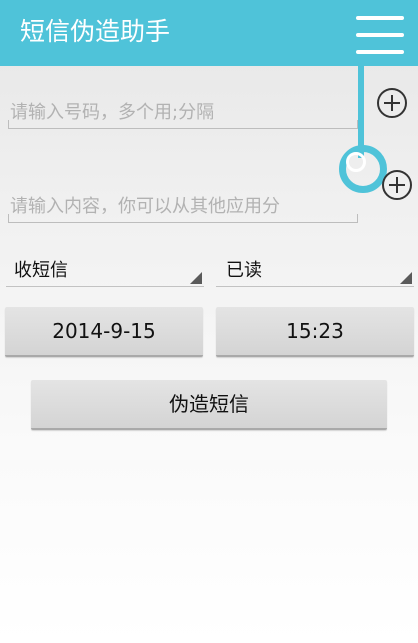 The image size is (418, 643). Describe the element at coordinates (105, 268) in the screenshot. I see `message-type-spinner: 收短信` at that location.